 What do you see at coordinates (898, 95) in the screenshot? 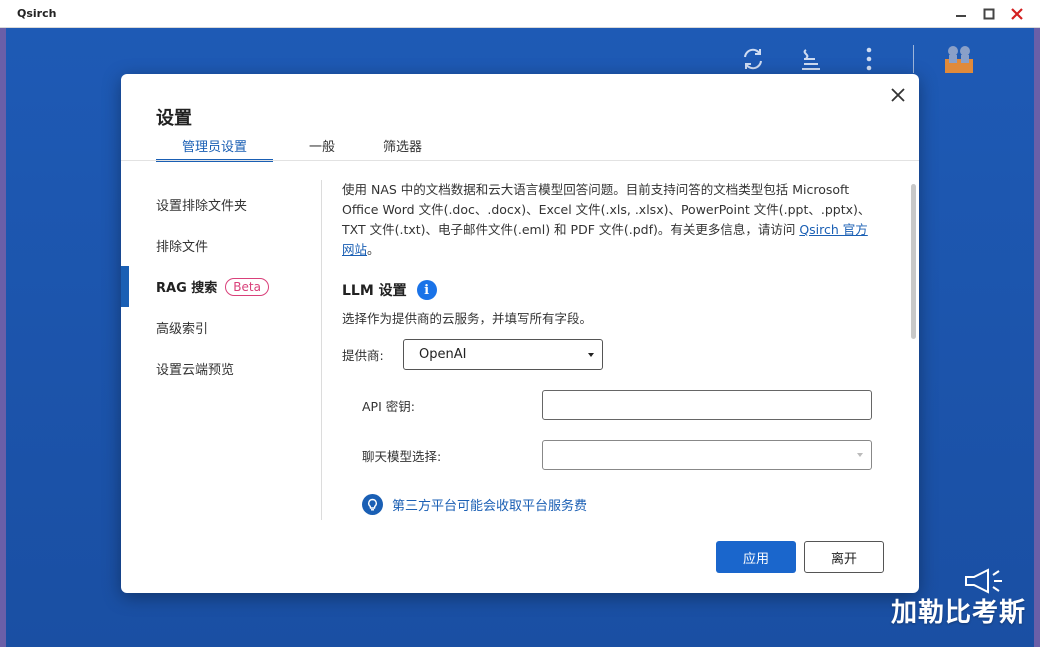
I see `close-icon` at bounding box center [898, 95].